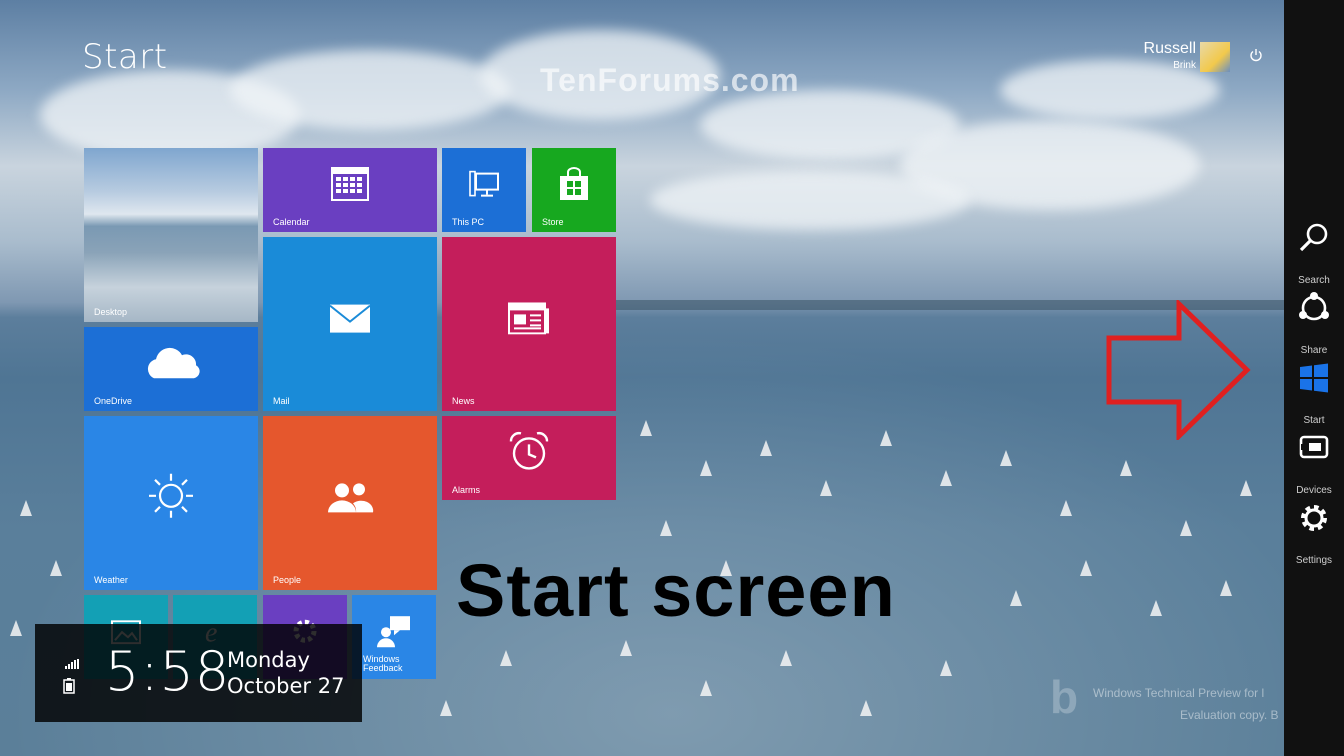  I want to click on desktop-preview-image, so click(171, 235).